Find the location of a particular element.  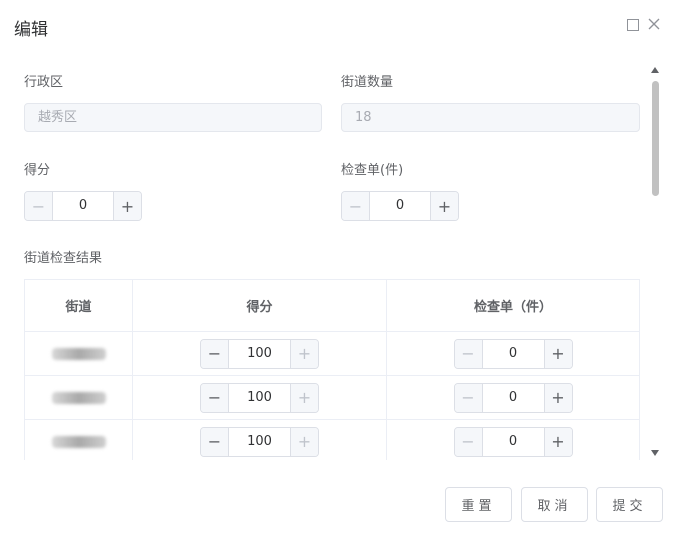

table-header: 街道 得分 检查单（件） is located at coordinates (332, 306).